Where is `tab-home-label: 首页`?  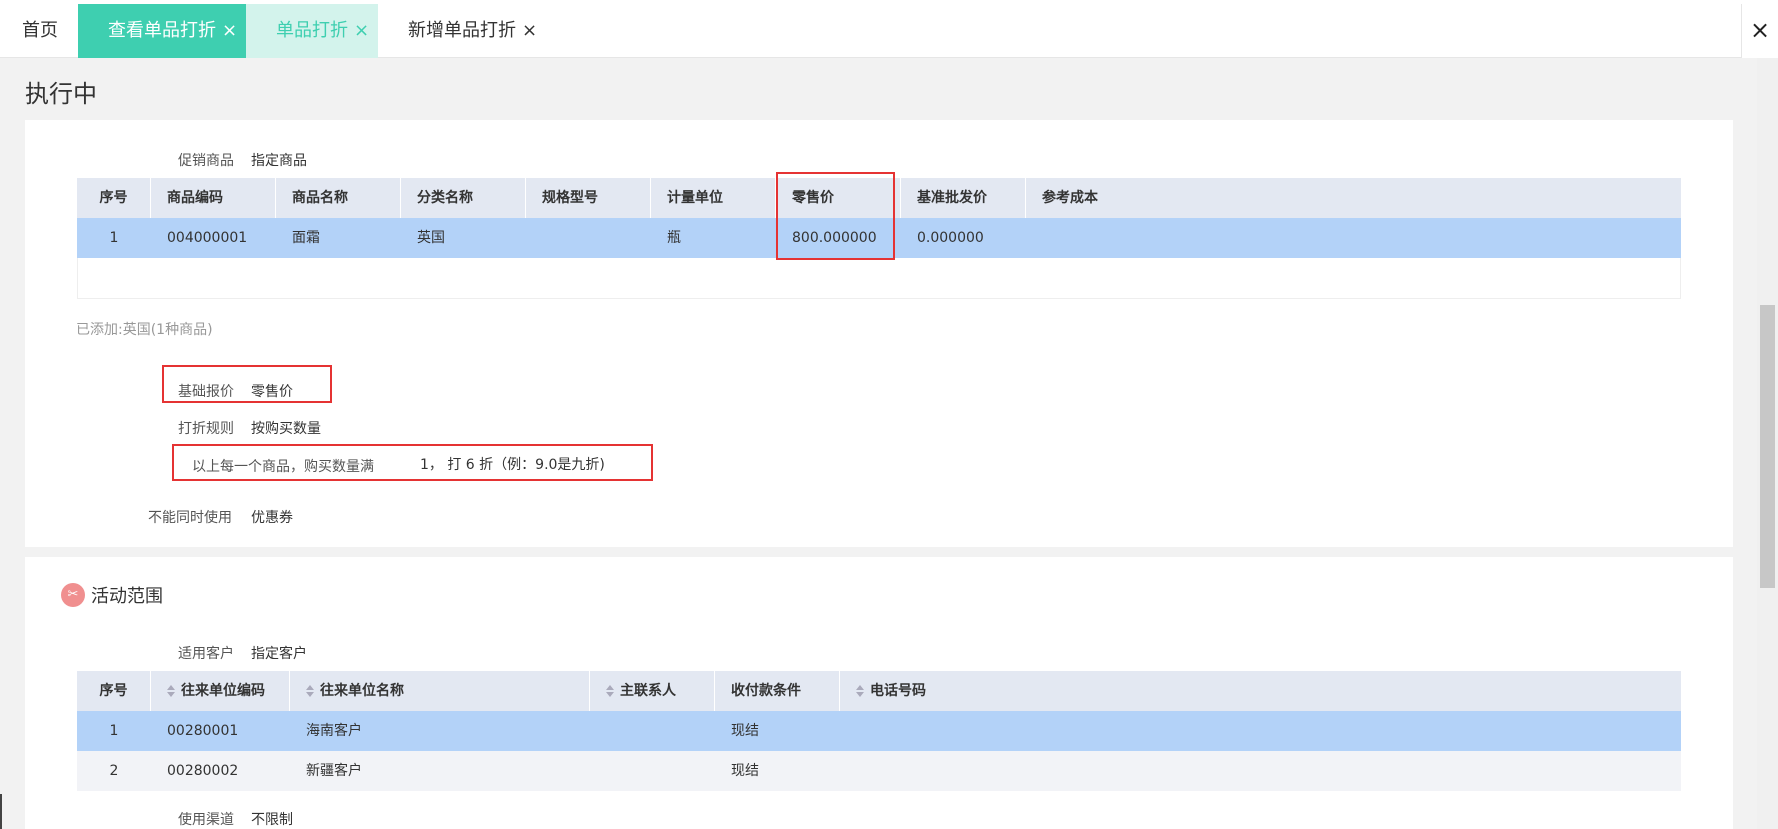
tab-home-label: 首页 is located at coordinates (40, 30).